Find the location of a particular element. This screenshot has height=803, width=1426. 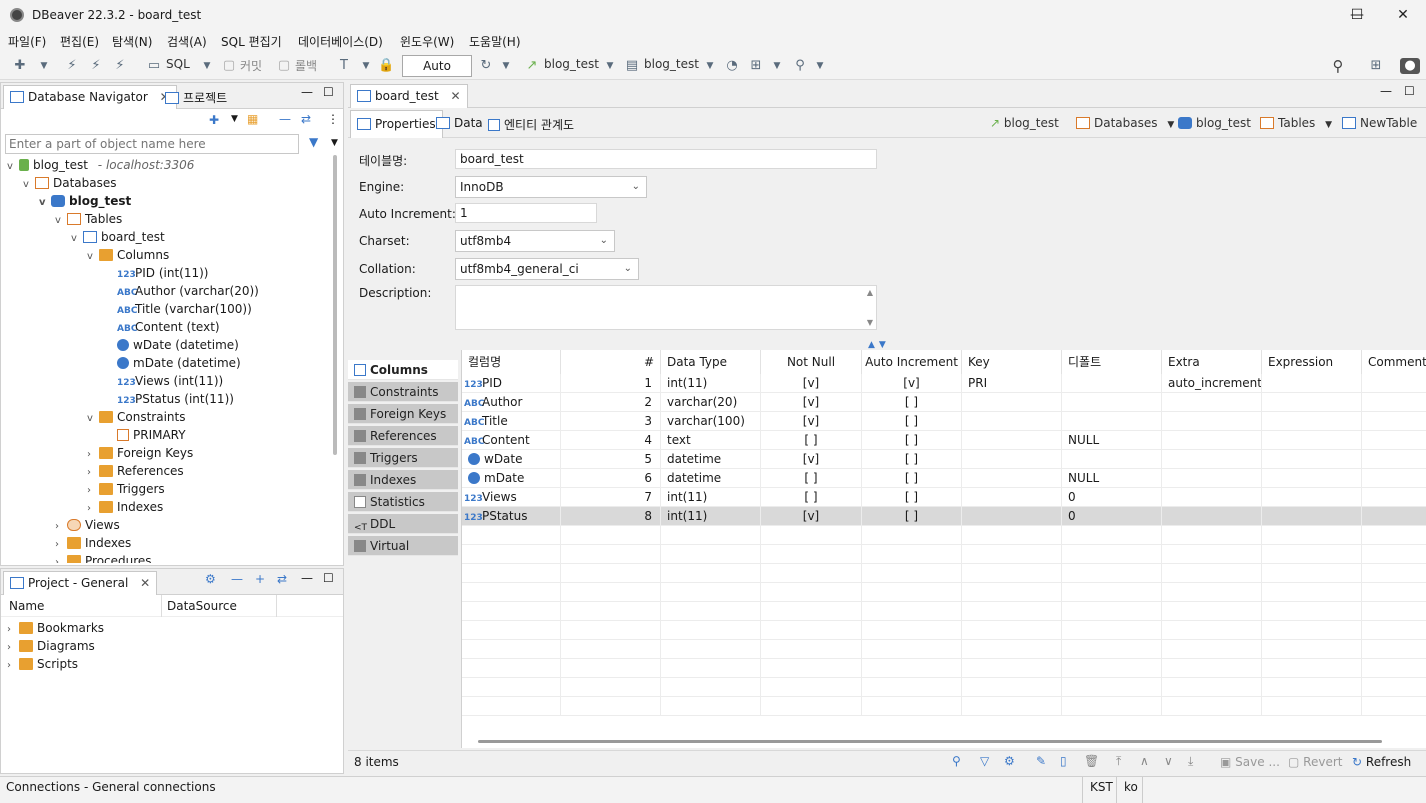

header-comment: Comment is located at coordinates (1394, 362).